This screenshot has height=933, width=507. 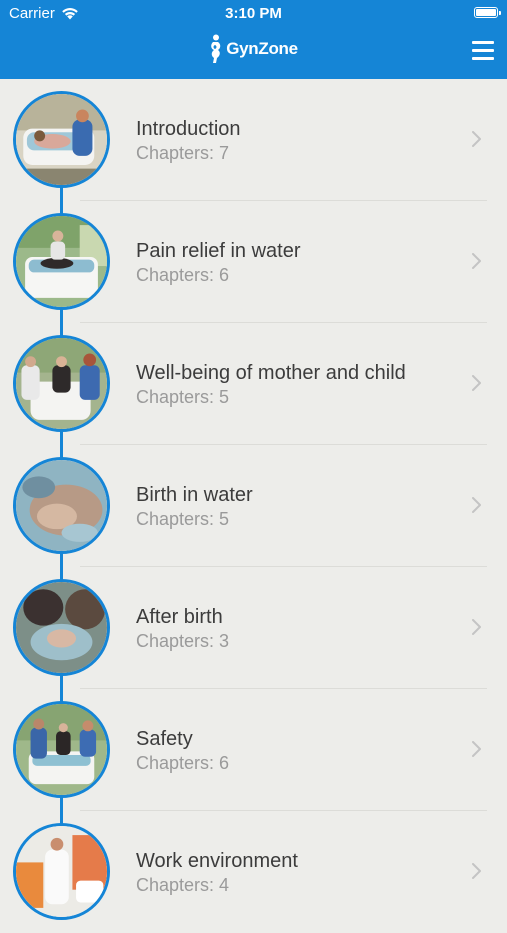 What do you see at coordinates (188, 129) in the screenshot?
I see `lesson-title: Introduction` at bounding box center [188, 129].